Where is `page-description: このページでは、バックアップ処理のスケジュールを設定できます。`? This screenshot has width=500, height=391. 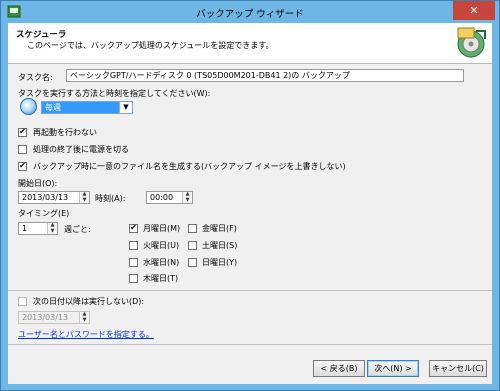 page-description: このページでは、バックアップ処理のスケジュールを設定できます。 is located at coordinates (150, 45).